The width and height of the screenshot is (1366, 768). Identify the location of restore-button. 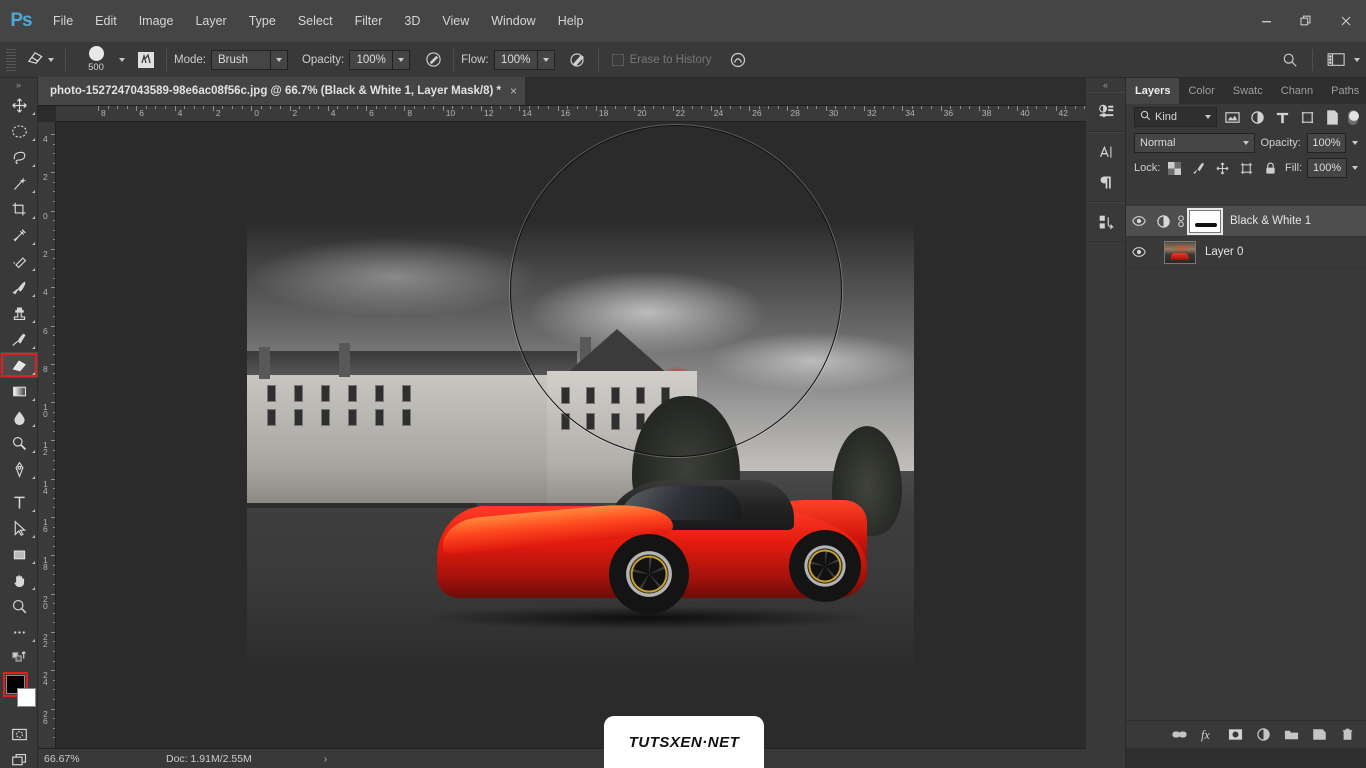
(1306, 21).